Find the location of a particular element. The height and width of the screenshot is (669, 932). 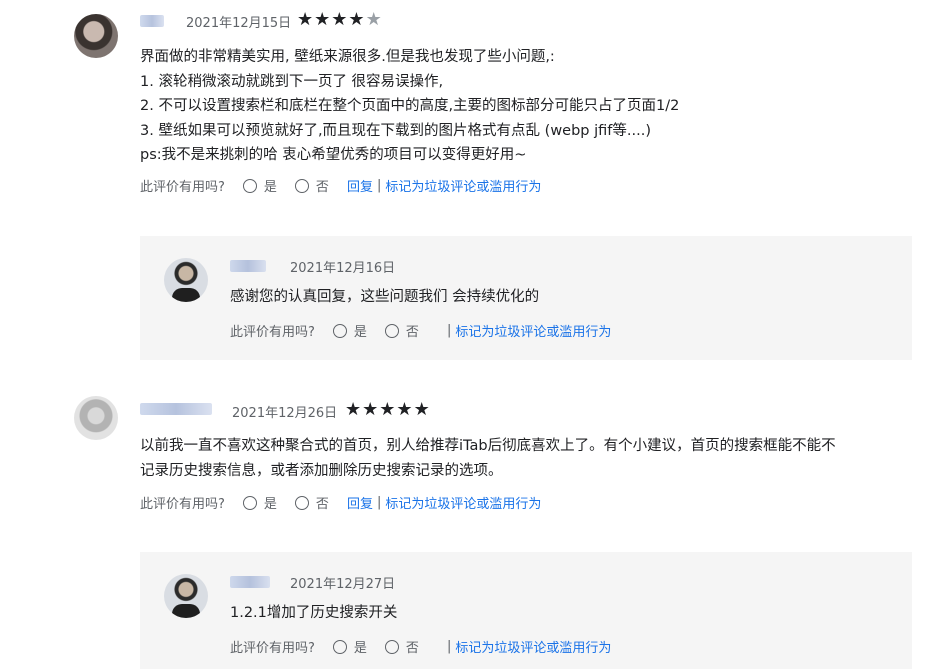

star-empty-icon: ★ is located at coordinates (374, 19).